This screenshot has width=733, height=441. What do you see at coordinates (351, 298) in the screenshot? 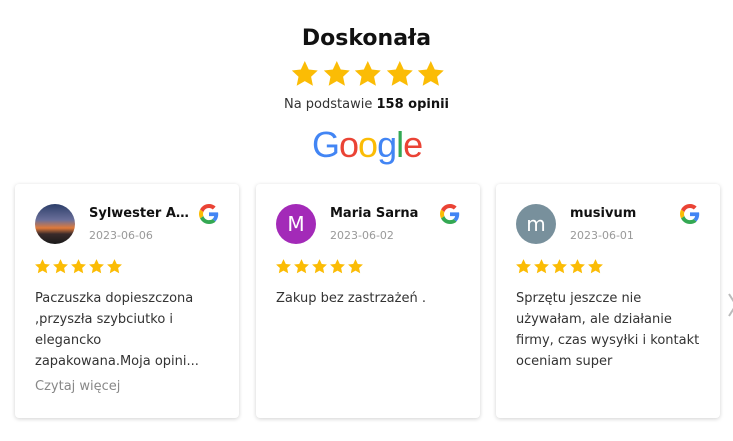
I see `review-text: Zakup bez zastrzażeń .` at bounding box center [351, 298].